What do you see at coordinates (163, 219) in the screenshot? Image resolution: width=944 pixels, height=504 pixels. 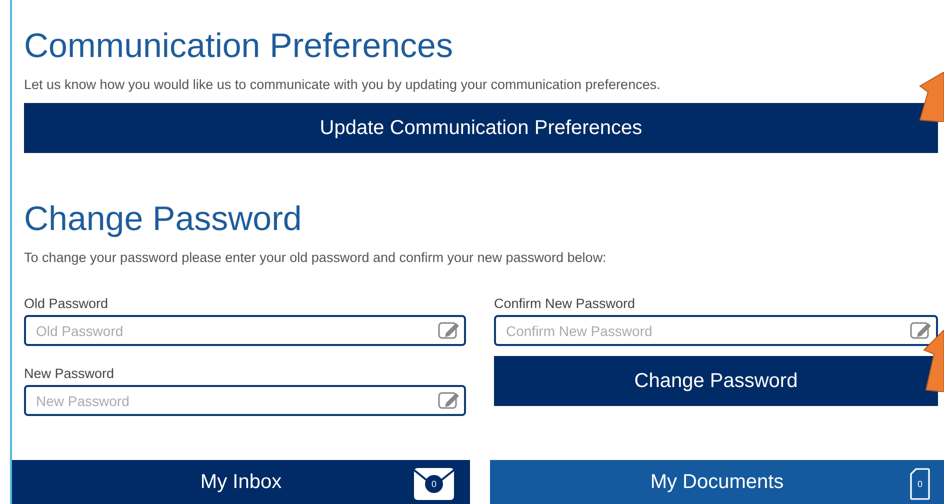 I see `section-heading: Change Password` at bounding box center [163, 219].